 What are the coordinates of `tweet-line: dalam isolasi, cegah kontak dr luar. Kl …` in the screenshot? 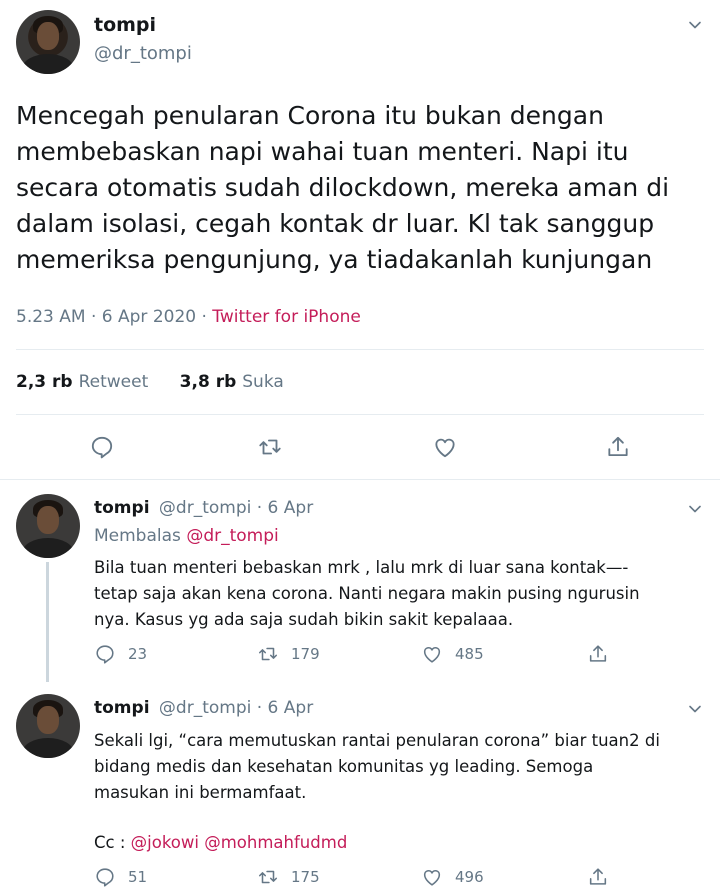 It's located at (335, 223).